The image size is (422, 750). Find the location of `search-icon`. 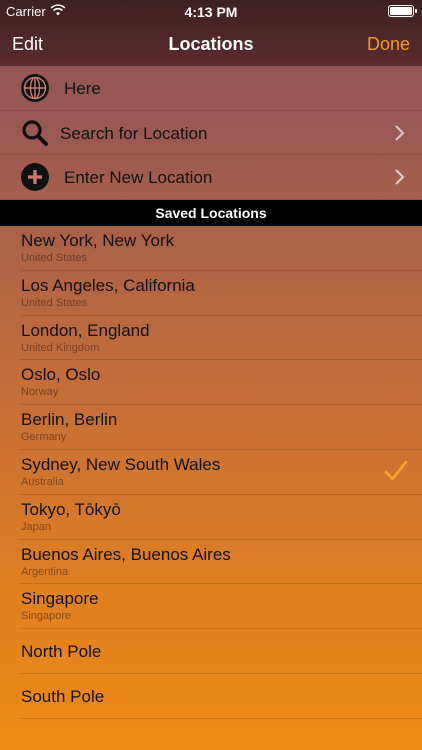

search-icon is located at coordinates (35, 133).